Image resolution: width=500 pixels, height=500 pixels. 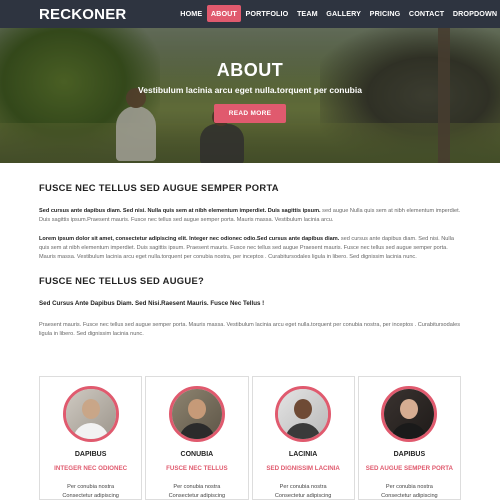 I want to click on nav-pricing: PRICING, so click(x=384, y=13).